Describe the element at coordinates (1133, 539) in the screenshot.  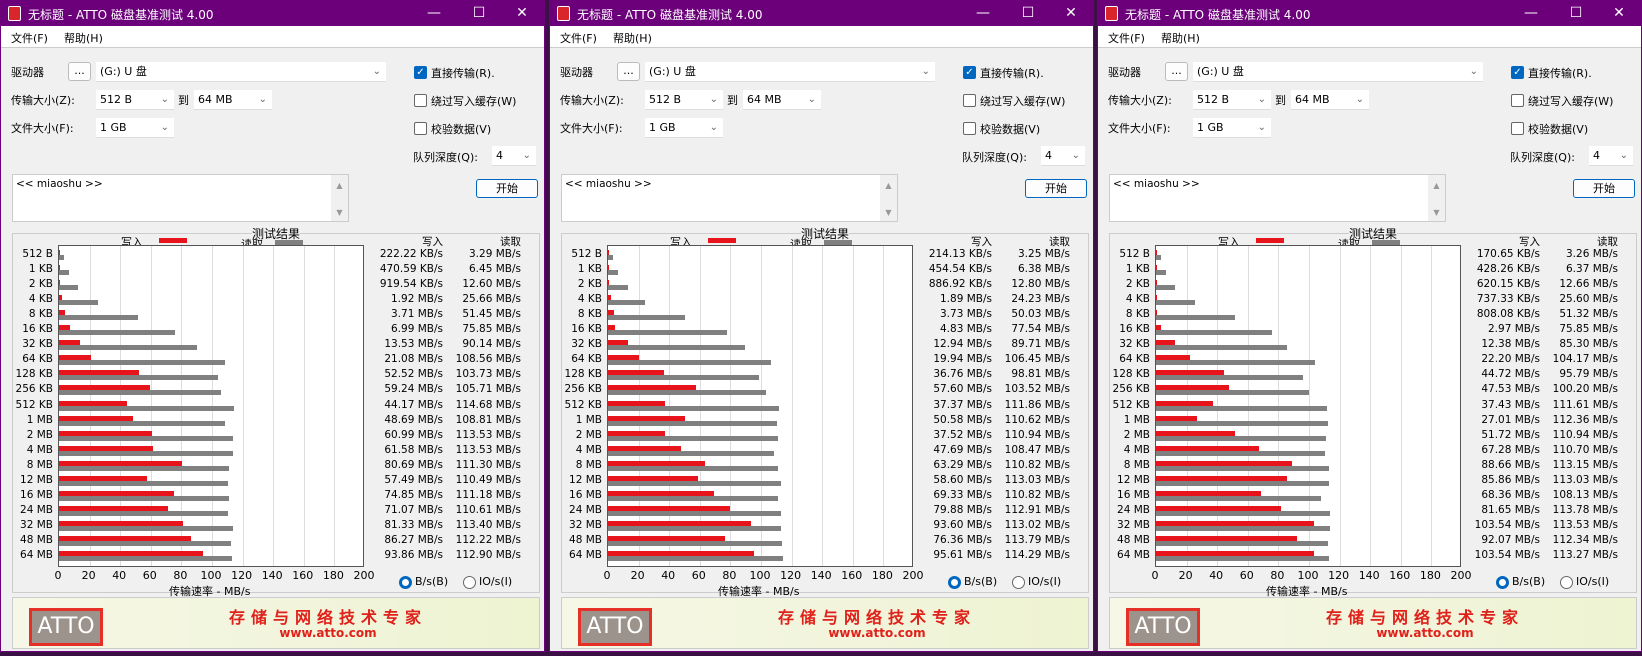
I see `row-label: 48 MB` at that location.